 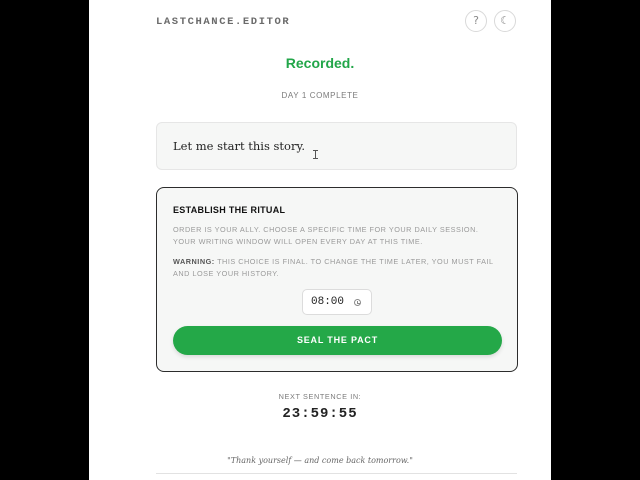 I want to click on app-brand: LASTCHANCE.EDITOR, so click(x=223, y=22).